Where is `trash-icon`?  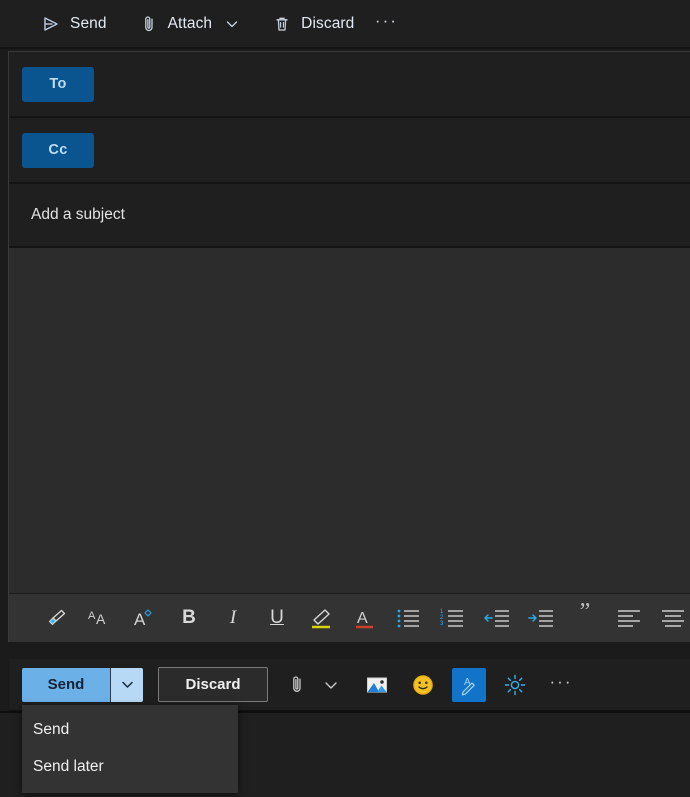 trash-icon is located at coordinates (282, 24).